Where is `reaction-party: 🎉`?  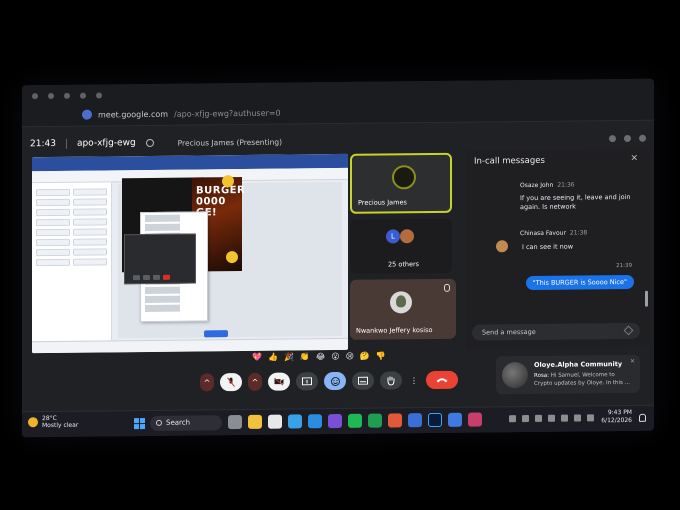
reaction-party: 🎉 is located at coordinates (289, 357).